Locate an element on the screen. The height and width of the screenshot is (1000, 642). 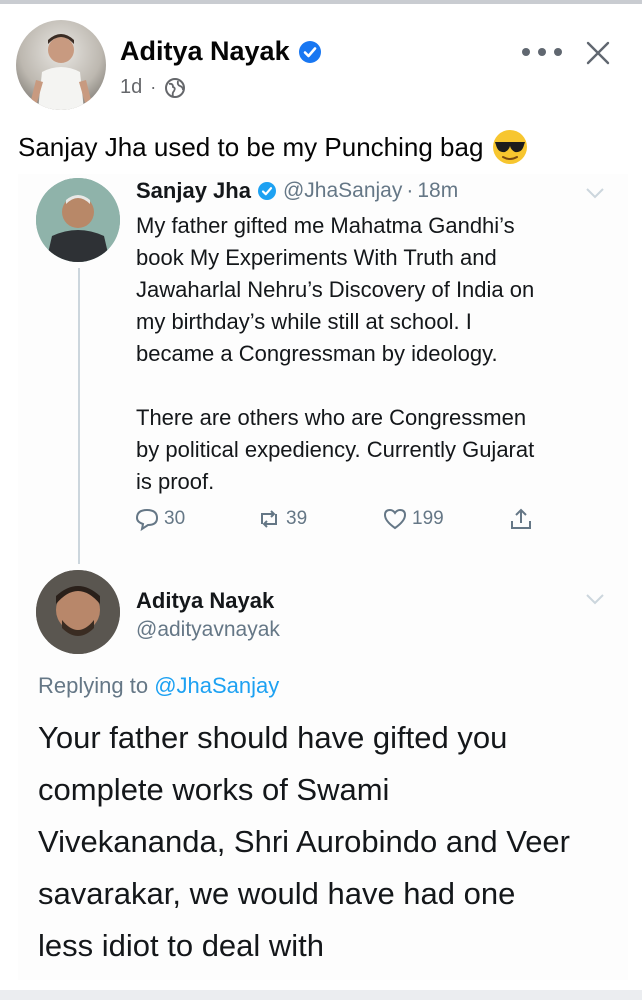
post-caption: Sanjay Jha used to be my Punching bag is located at coordinates (251, 146).